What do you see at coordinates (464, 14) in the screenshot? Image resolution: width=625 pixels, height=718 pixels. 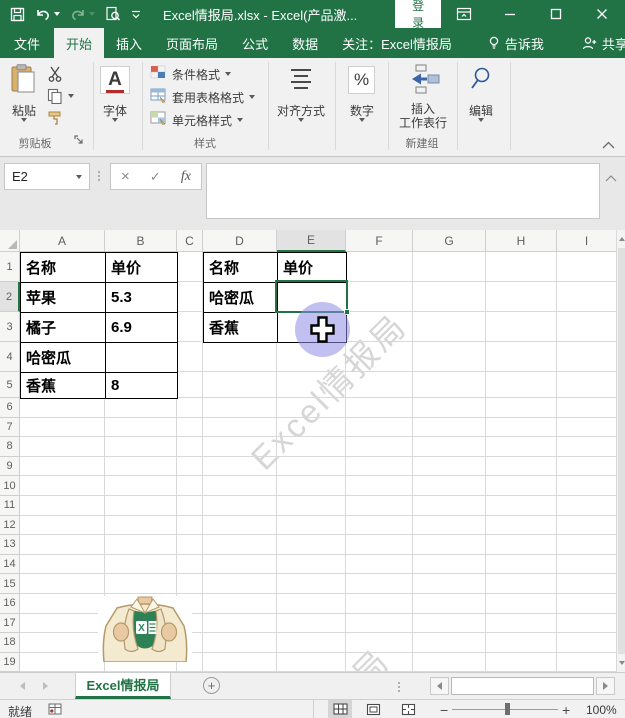 I see `ribbon-display-options-icon` at bounding box center [464, 14].